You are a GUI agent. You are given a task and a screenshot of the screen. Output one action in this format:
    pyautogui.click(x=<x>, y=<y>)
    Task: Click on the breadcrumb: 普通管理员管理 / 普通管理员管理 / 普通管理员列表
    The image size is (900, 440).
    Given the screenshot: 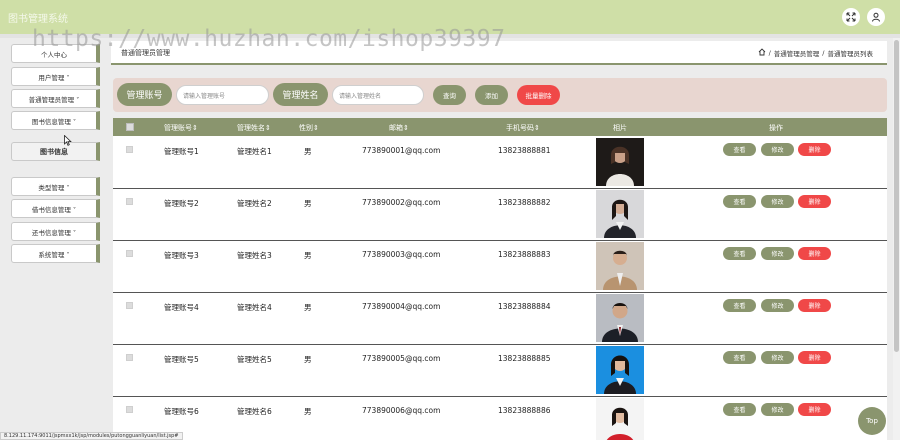 What is the action you would take?
    pyautogui.click(x=499, y=53)
    